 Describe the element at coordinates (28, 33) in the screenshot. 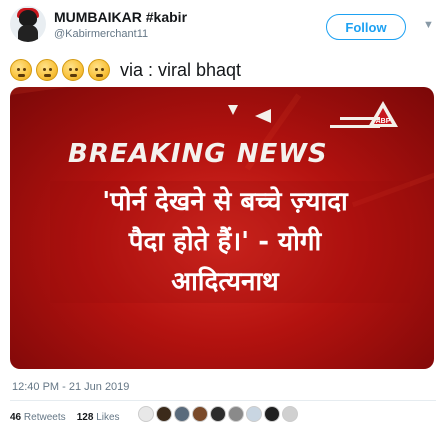

I see `avatar-body` at that location.